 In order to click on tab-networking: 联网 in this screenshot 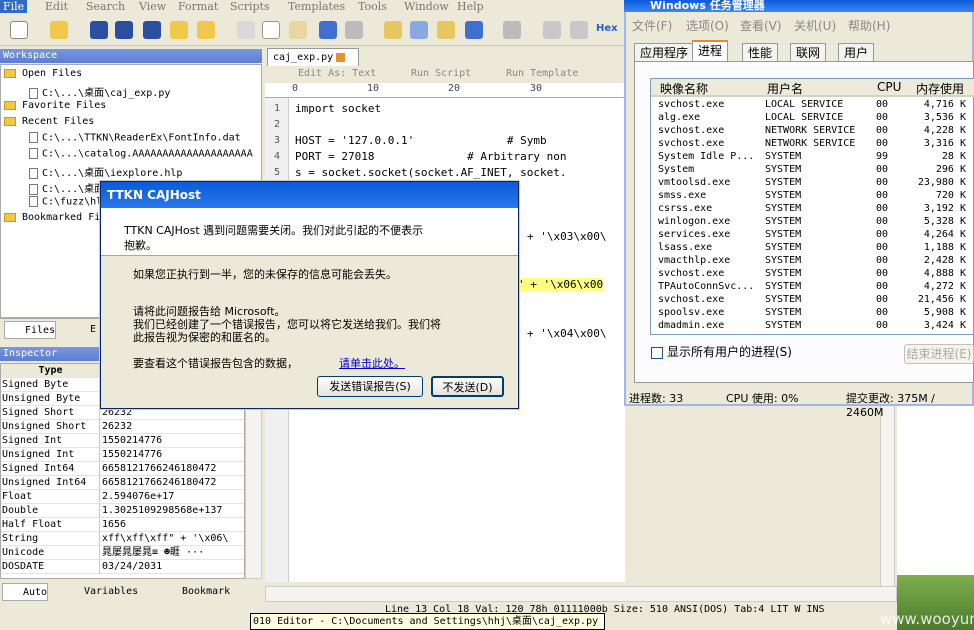, I will do `click(808, 52)`.